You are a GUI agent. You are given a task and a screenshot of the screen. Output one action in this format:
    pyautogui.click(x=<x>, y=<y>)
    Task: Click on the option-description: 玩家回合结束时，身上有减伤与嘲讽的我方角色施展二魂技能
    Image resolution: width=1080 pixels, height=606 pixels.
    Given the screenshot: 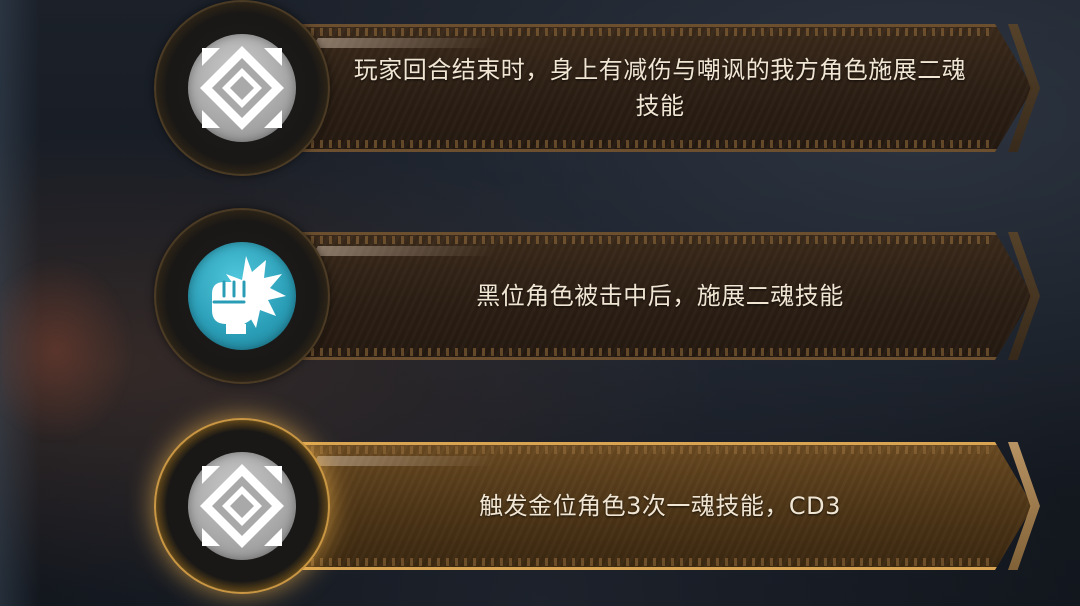 What is the action you would take?
    pyautogui.click(x=660, y=88)
    